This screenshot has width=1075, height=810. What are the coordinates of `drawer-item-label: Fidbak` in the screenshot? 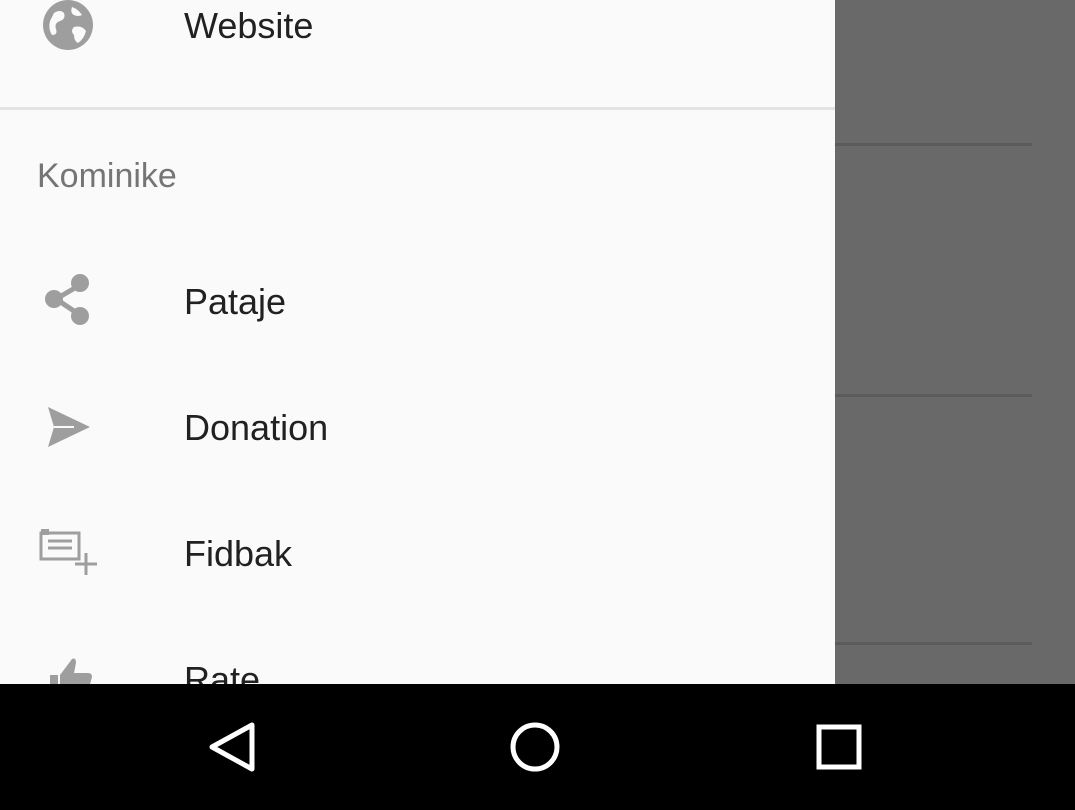 It's located at (238, 553).